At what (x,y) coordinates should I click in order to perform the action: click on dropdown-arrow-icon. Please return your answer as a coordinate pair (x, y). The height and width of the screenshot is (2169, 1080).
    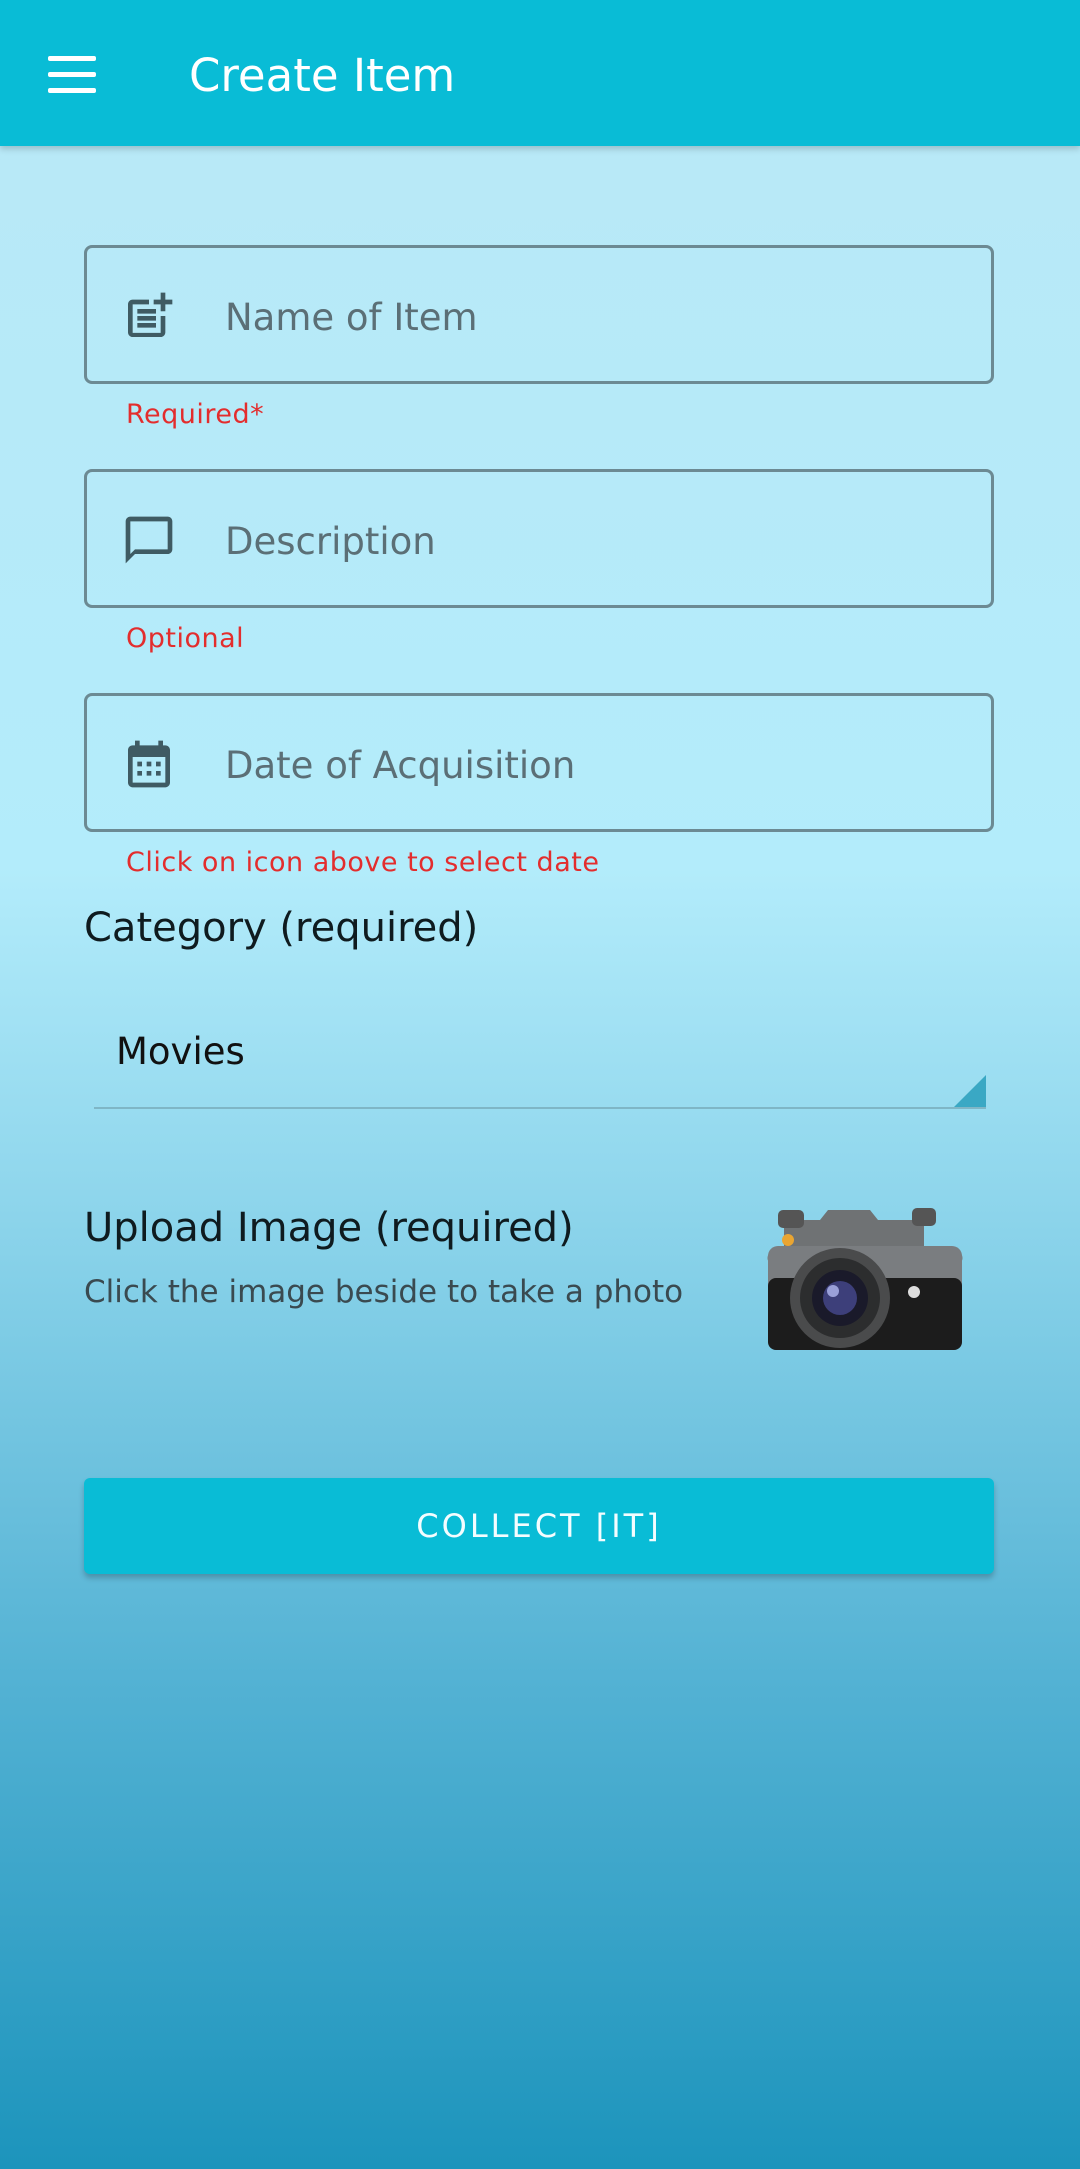
    Looking at the image, I should click on (970, 1091).